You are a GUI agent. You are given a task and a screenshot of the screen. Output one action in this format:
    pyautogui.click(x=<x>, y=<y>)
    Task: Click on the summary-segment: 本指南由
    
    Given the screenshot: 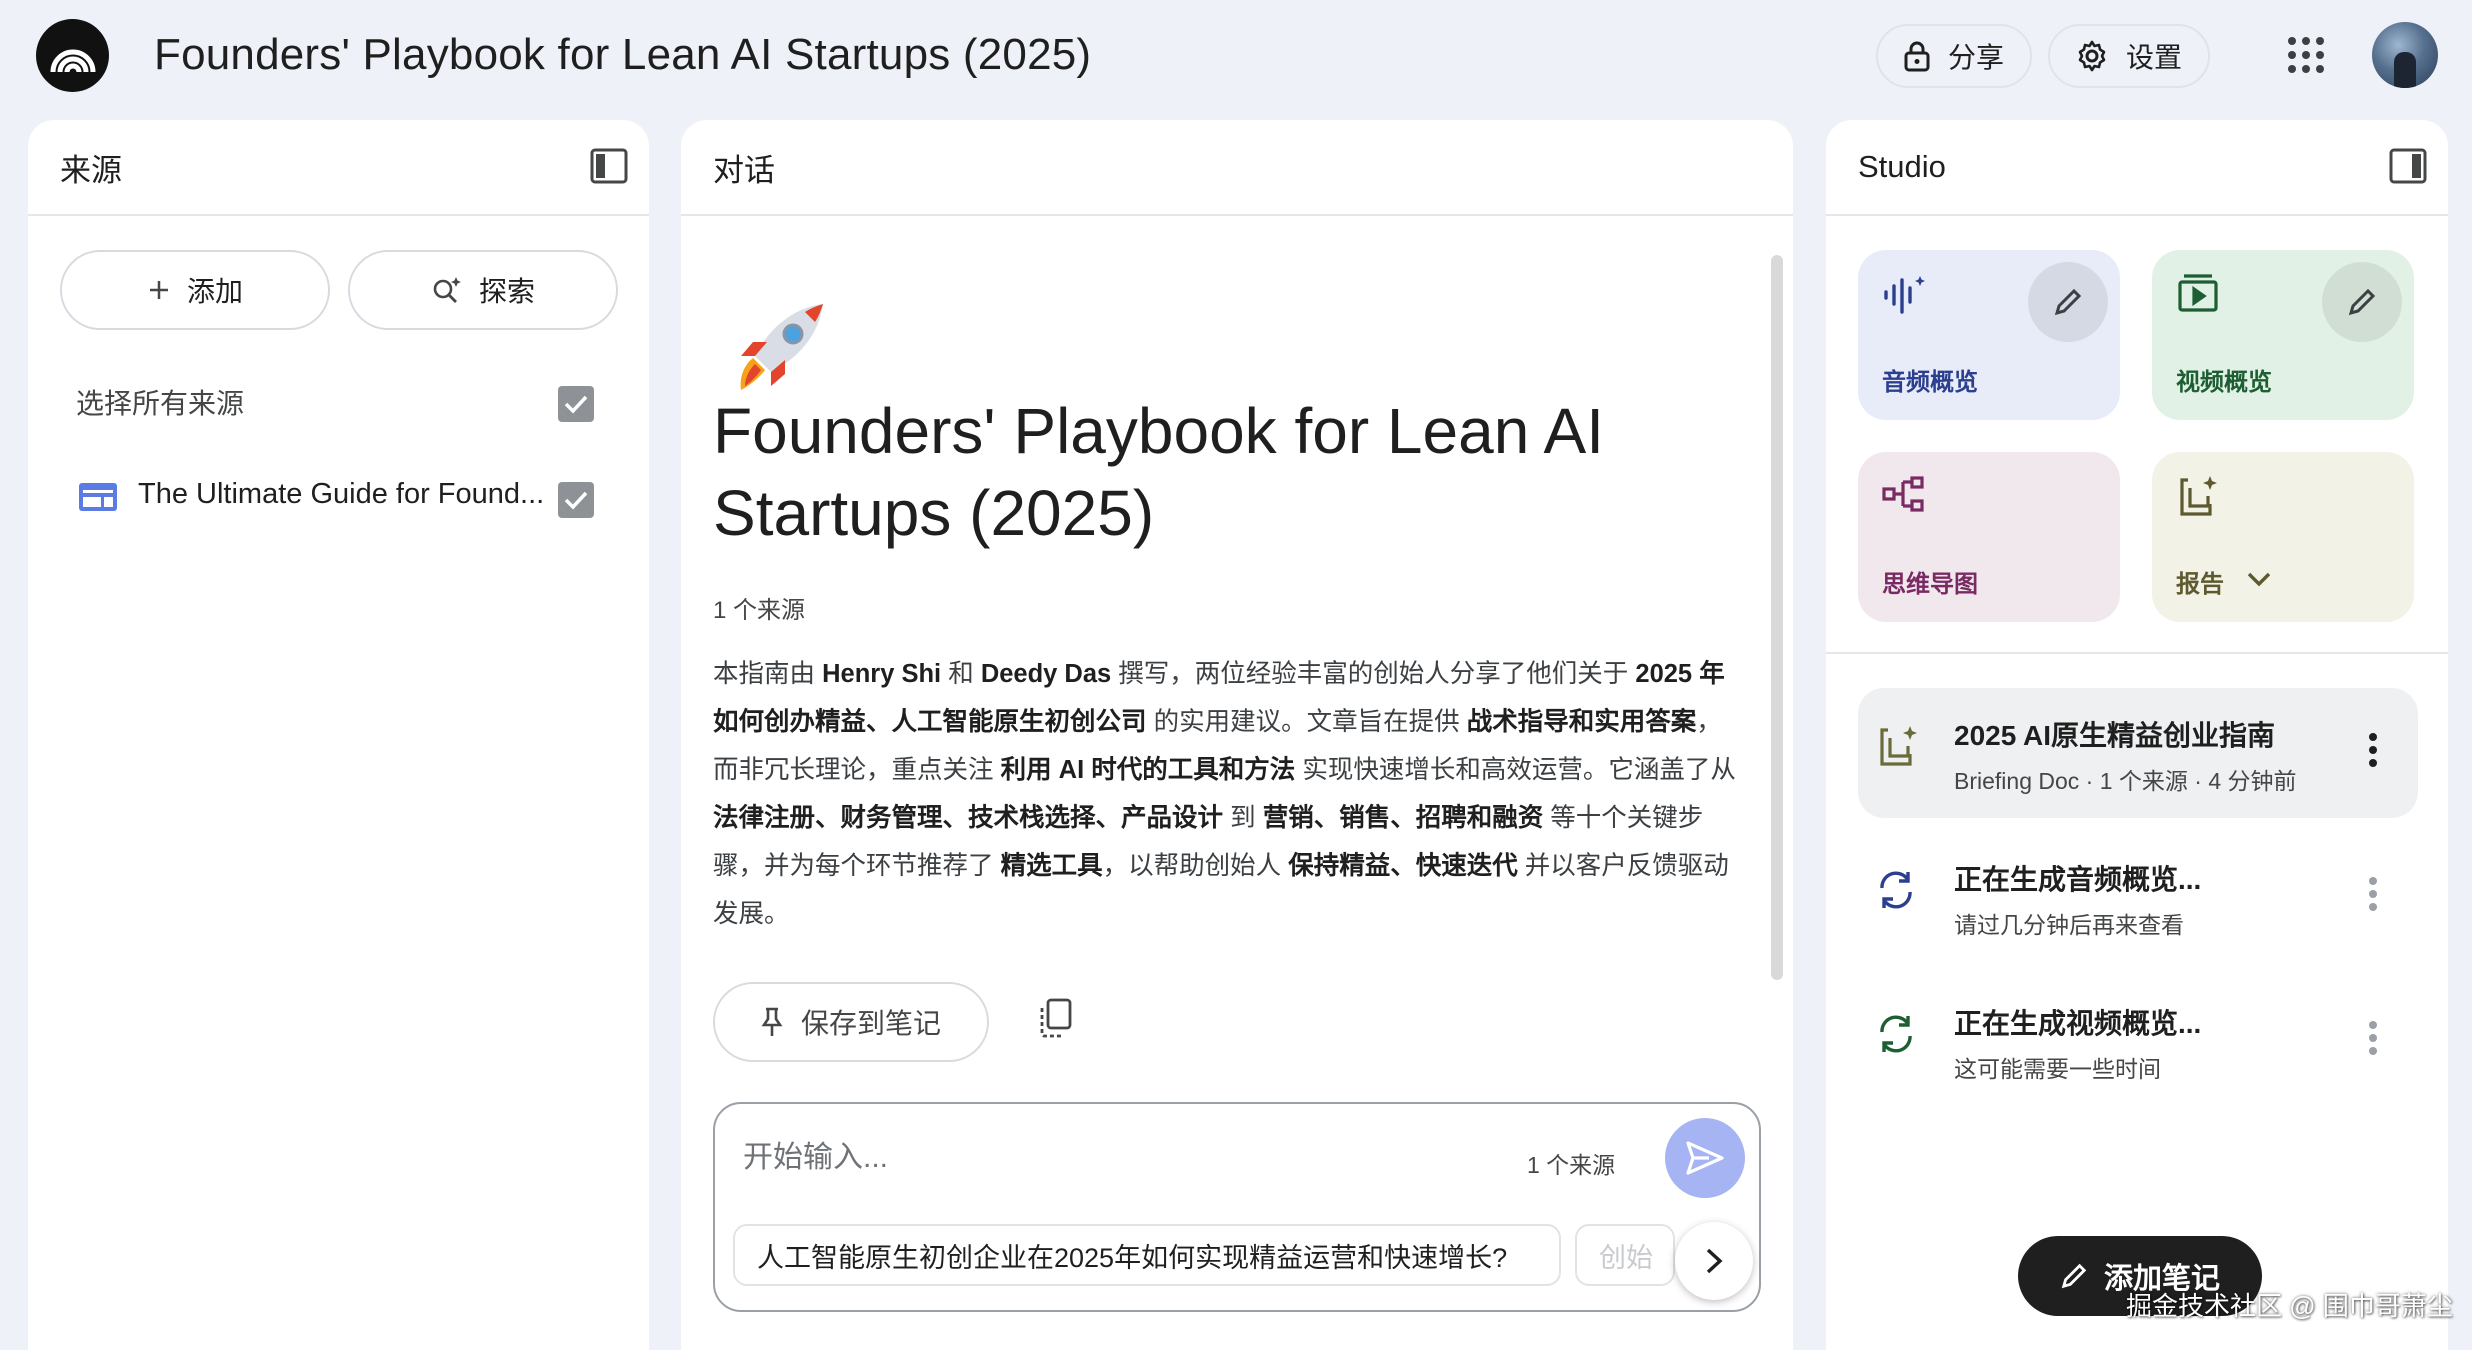 What is the action you would take?
    pyautogui.click(x=768, y=674)
    